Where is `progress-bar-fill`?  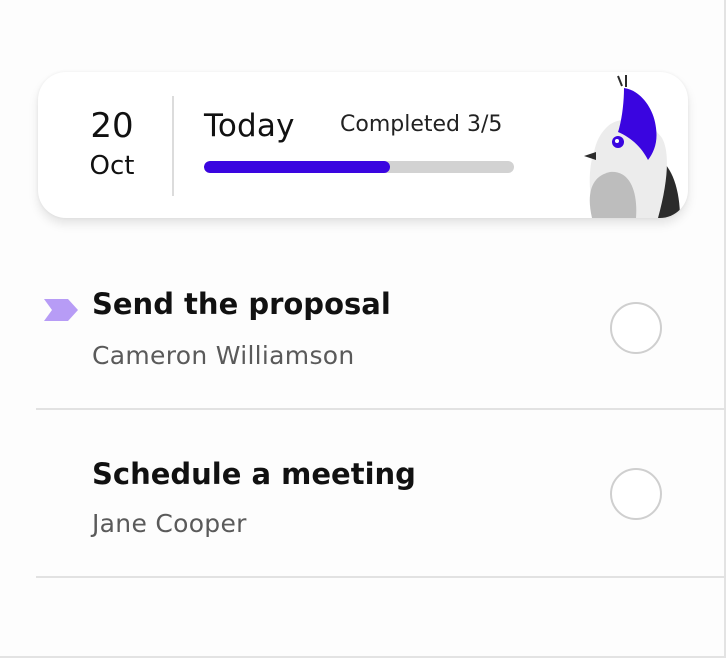 progress-bar-fill is located at coordinates (297, 167).